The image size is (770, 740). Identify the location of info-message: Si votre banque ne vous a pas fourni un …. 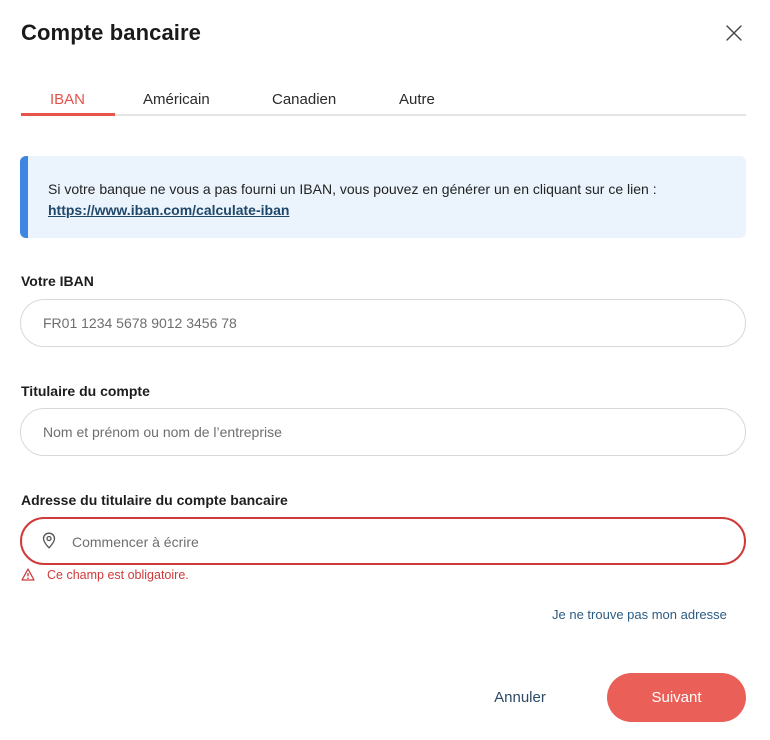
(352, 189).